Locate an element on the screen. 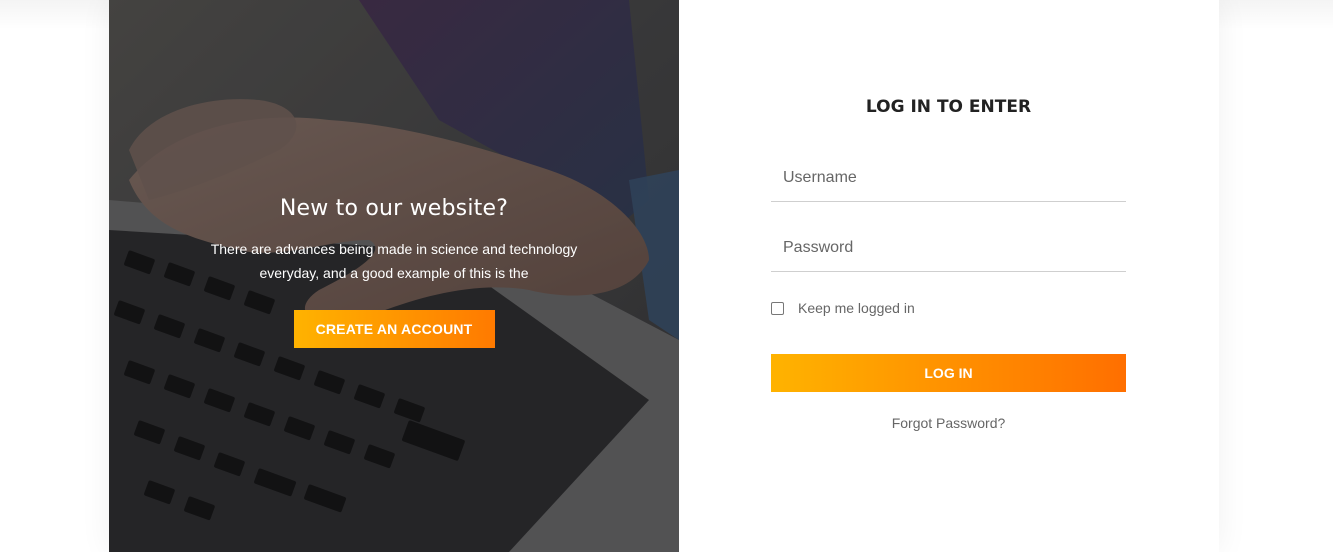 Image resolution: width=1333 pixels, height=552 pixels. remember-me-row: Keep me logged in is located at coordinates (843, 308).